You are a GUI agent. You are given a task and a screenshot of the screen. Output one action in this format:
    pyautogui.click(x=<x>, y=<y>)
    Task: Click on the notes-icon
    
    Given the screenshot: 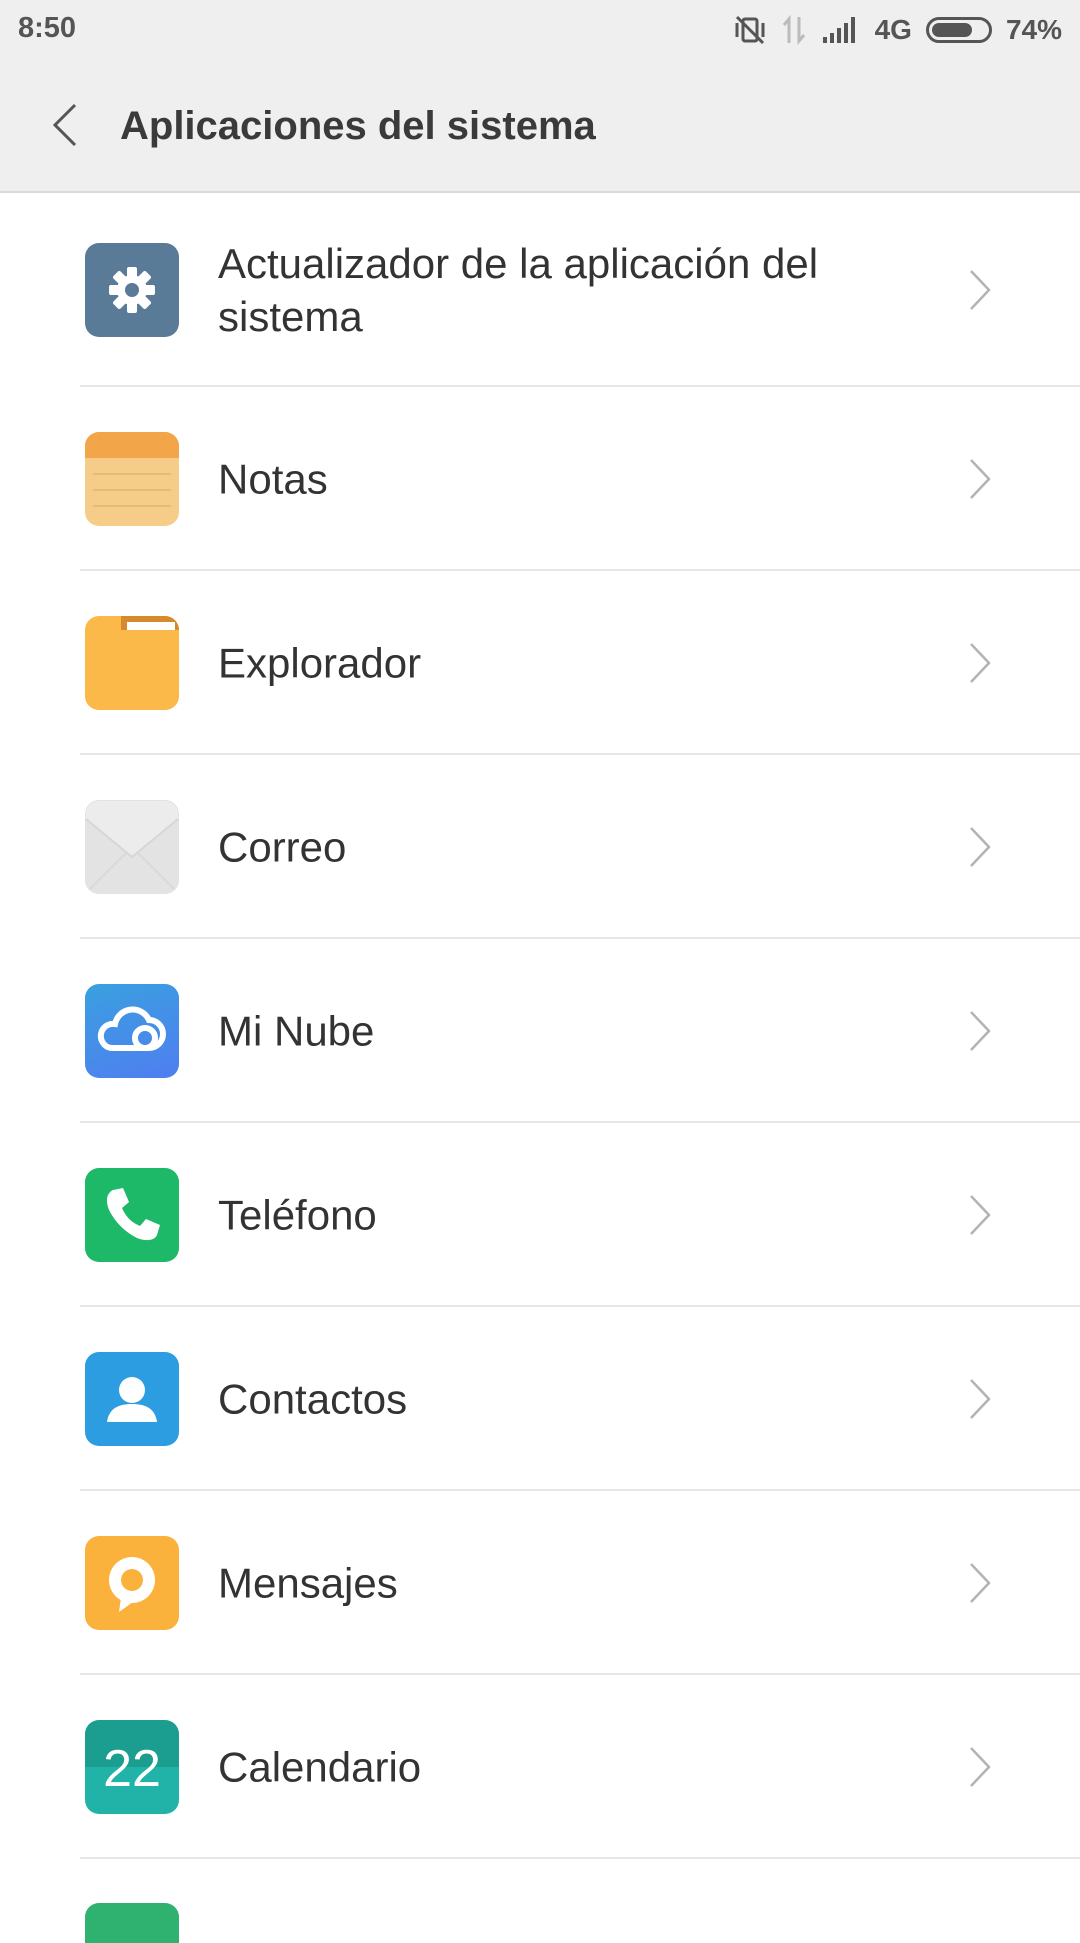 What is the action you would take?
    pyautogui.click(x=132, y=479)
    